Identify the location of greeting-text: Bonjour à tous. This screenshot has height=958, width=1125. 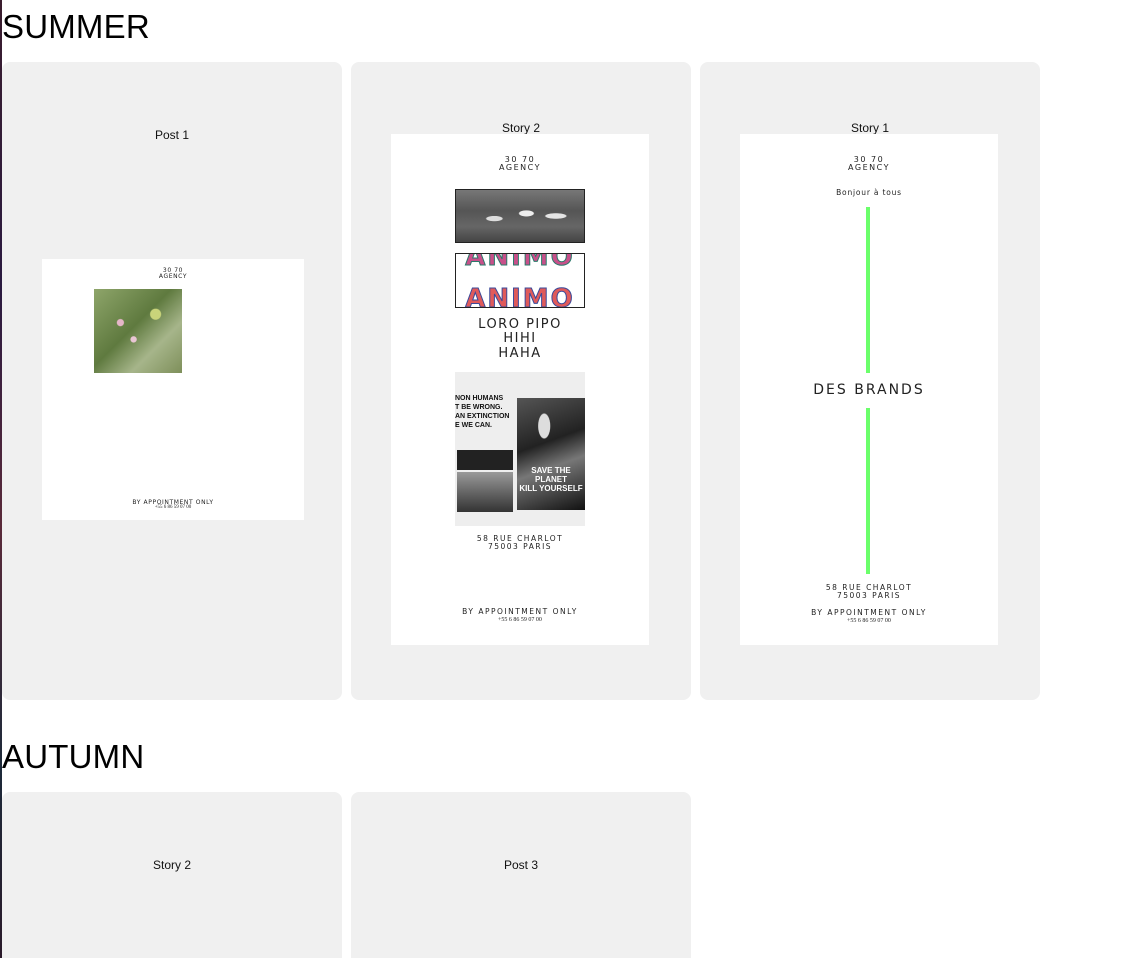
(869, 192).